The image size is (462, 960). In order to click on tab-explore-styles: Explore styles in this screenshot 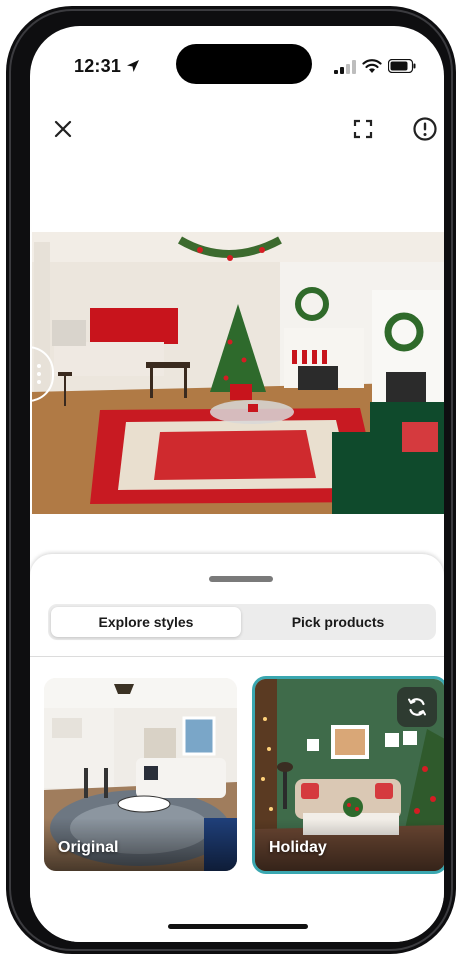, I will do `click(146, 622)`.